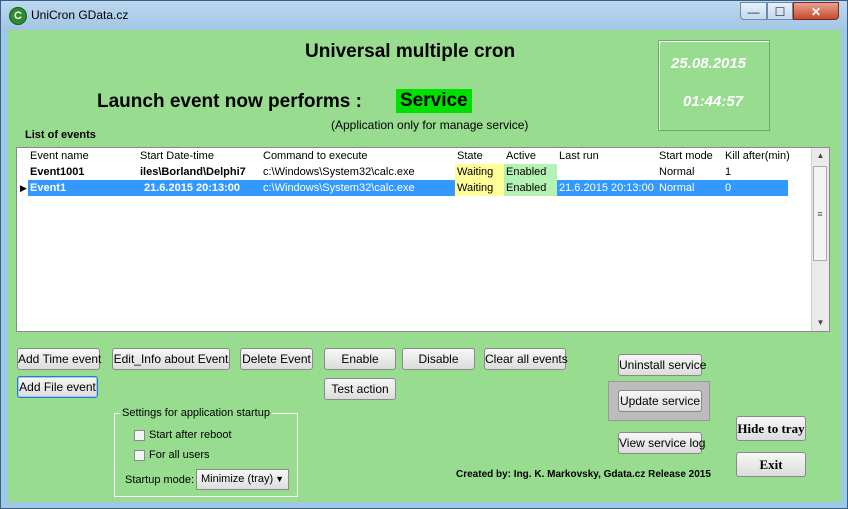 The width and height of the screenshot is (848, 509). I want to click on event-kill-after: 0, so click(728, 188).